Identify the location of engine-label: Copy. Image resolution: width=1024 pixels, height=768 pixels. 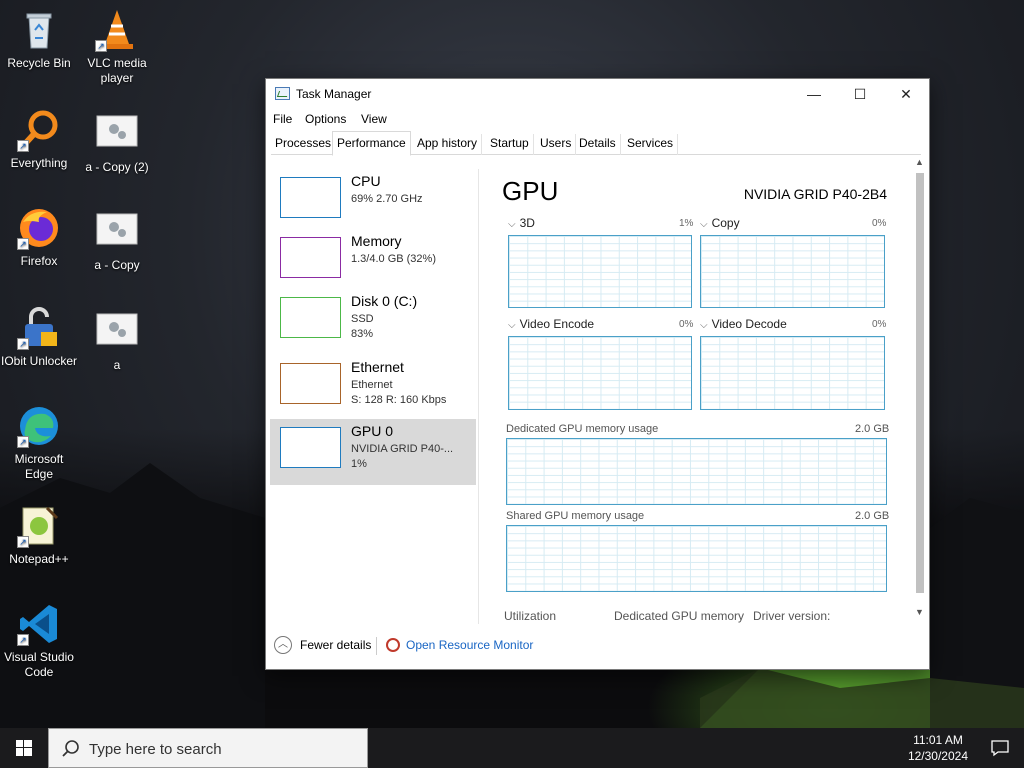
(725, 223).